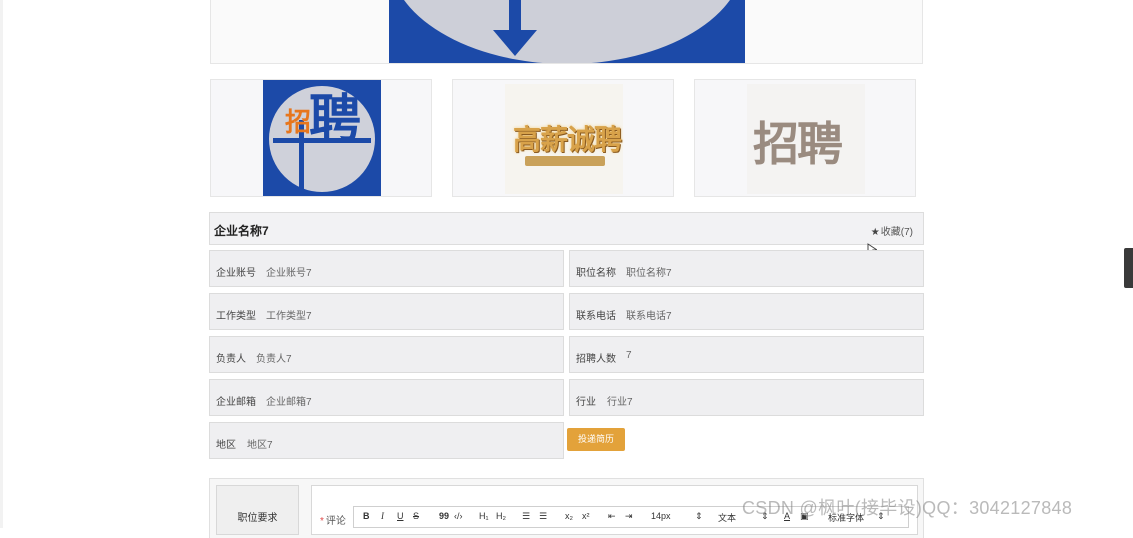  Describe the element at coordinates (335, 521) in the screenshot. I see `comment-label-text: 评论` at that location.